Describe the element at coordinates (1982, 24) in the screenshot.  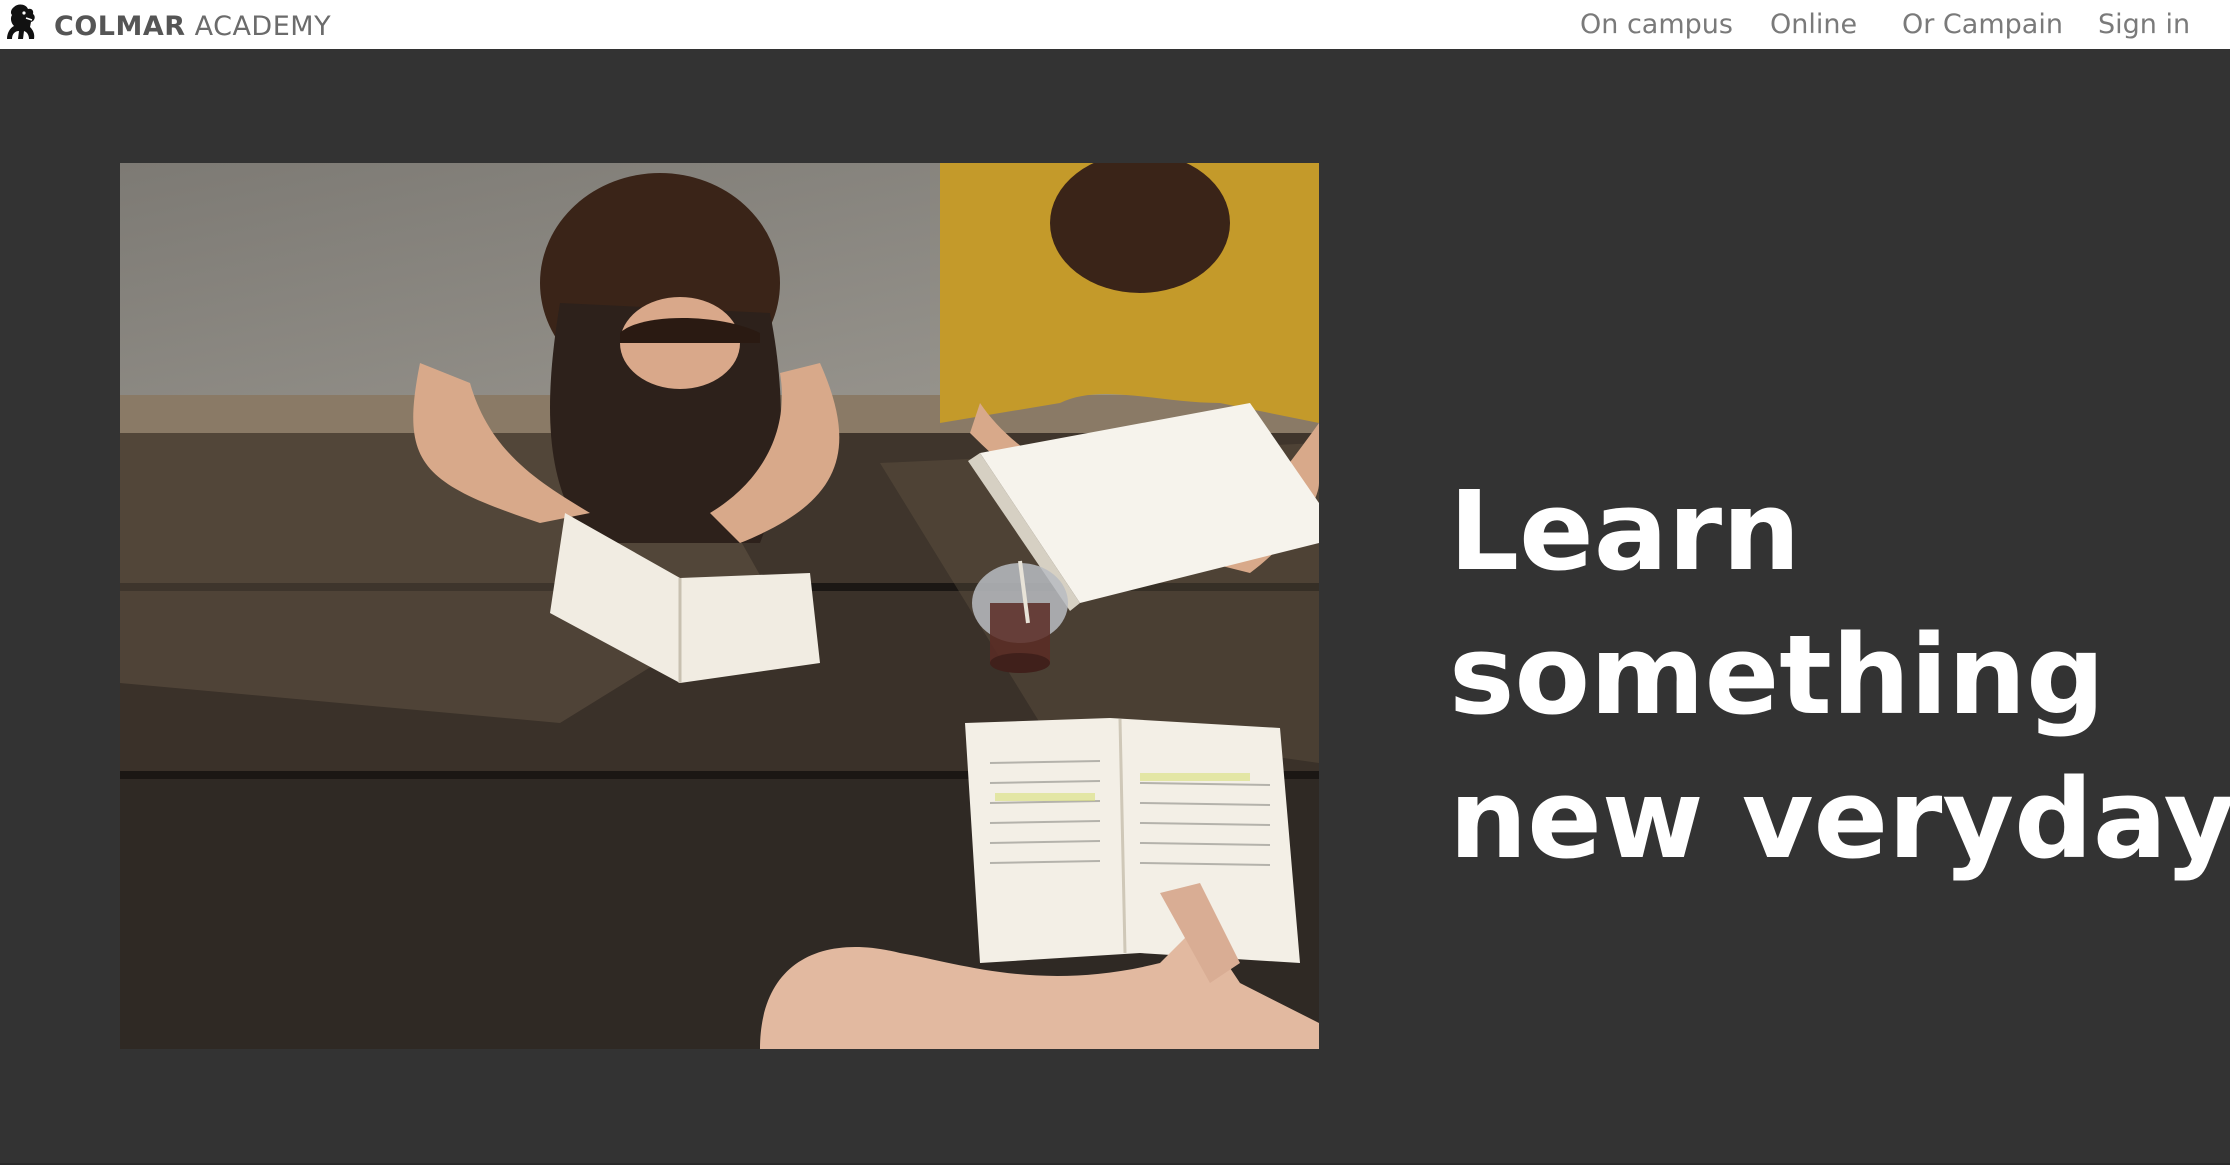
I see `nav-or-campain: Or Campain` at that location.